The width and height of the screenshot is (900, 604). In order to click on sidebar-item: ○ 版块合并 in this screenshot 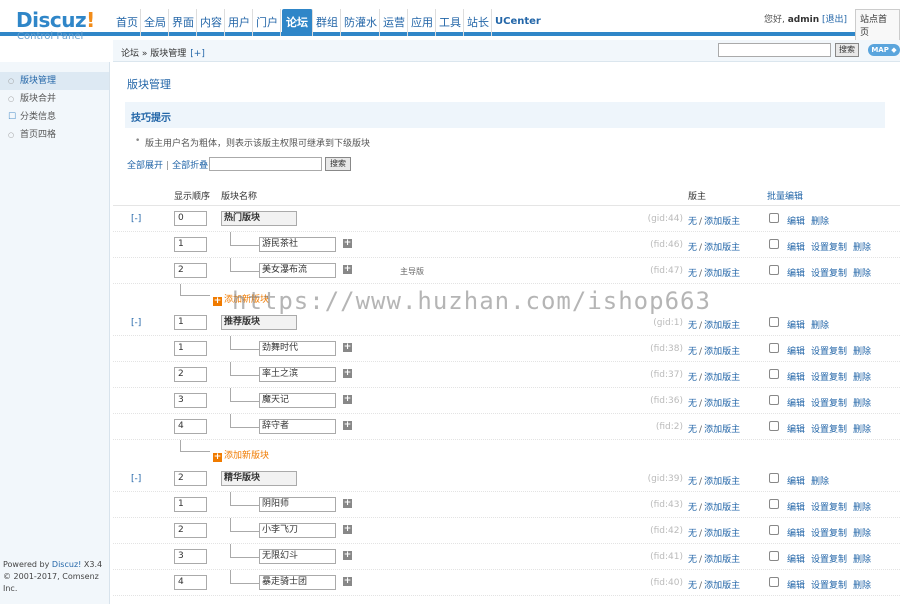, I will do `click(54, 99)`.